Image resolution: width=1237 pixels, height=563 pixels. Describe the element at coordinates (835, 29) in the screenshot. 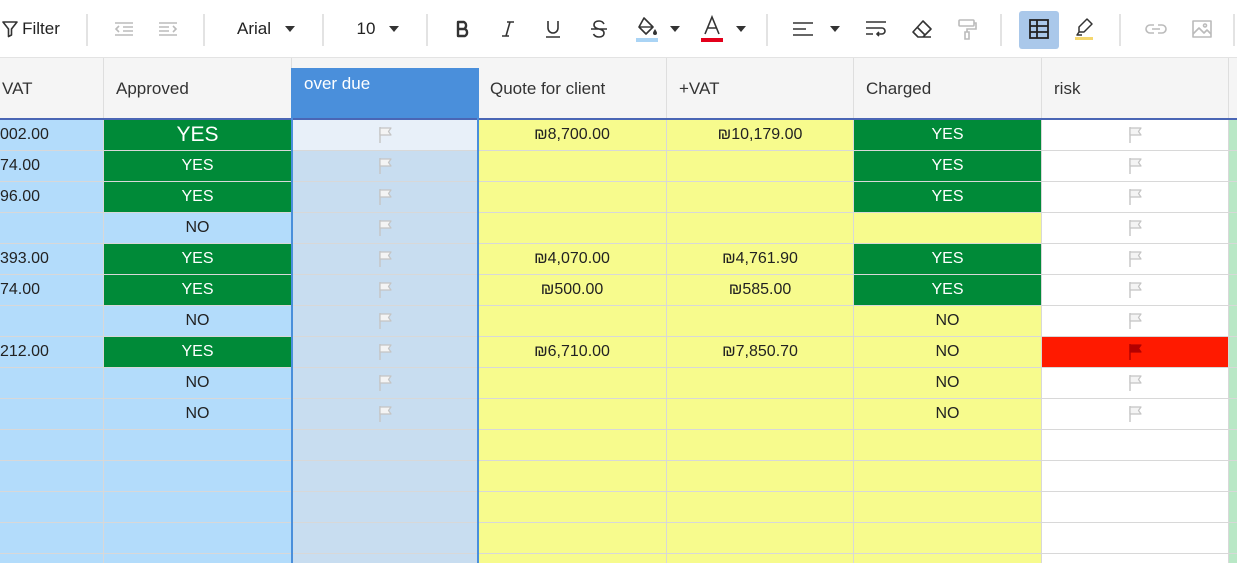

I see `align-dropdown` at that location.